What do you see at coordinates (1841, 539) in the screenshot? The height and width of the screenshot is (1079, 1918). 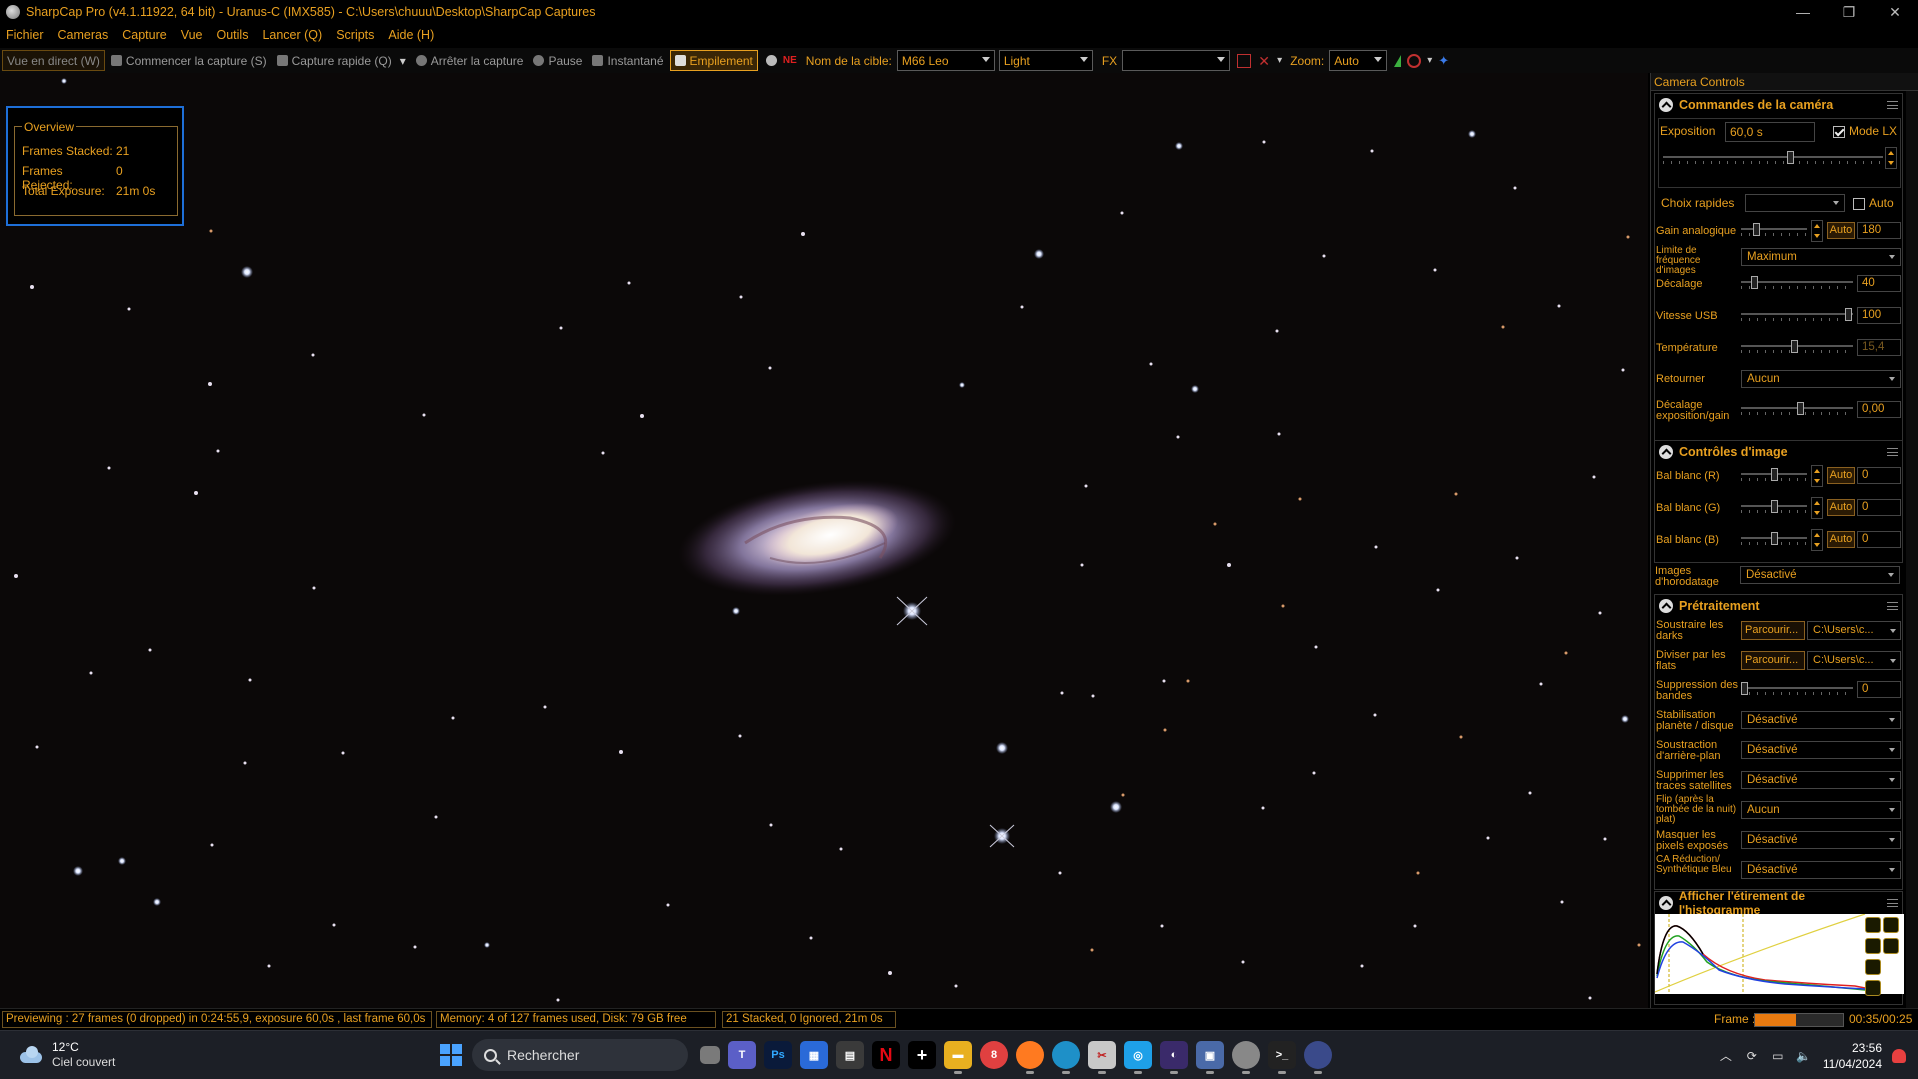 I see `wb-blue-auto-button: Auto` at bounding box center [1841, 539].